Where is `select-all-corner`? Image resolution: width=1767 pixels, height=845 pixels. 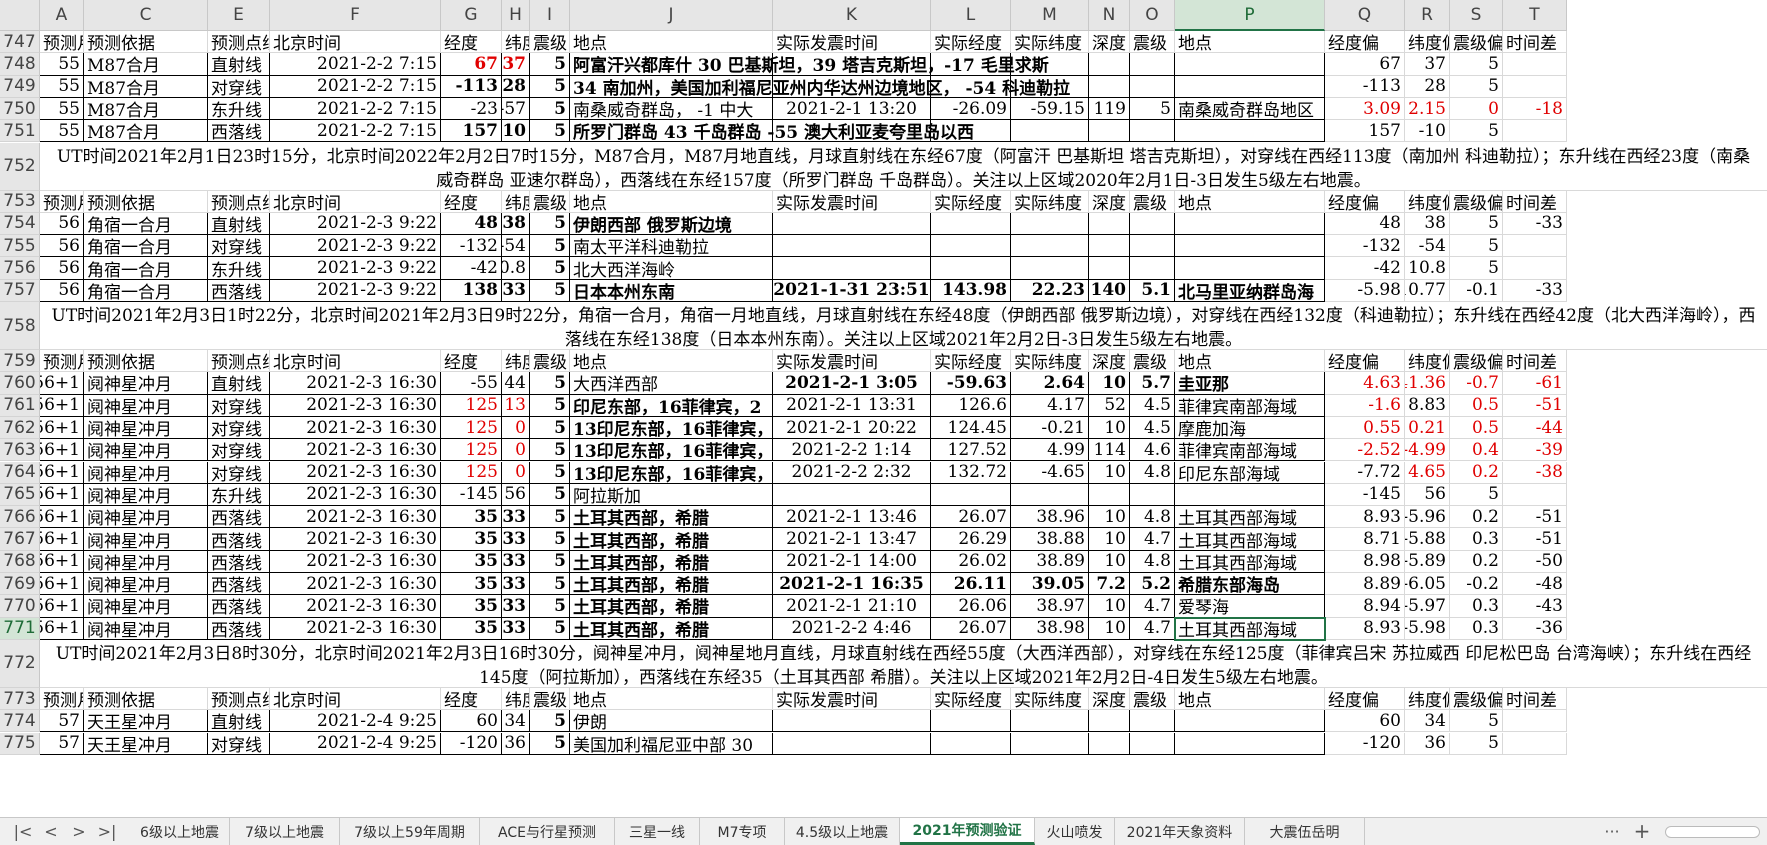 select-all-corner is located at coordinates (20, 15).